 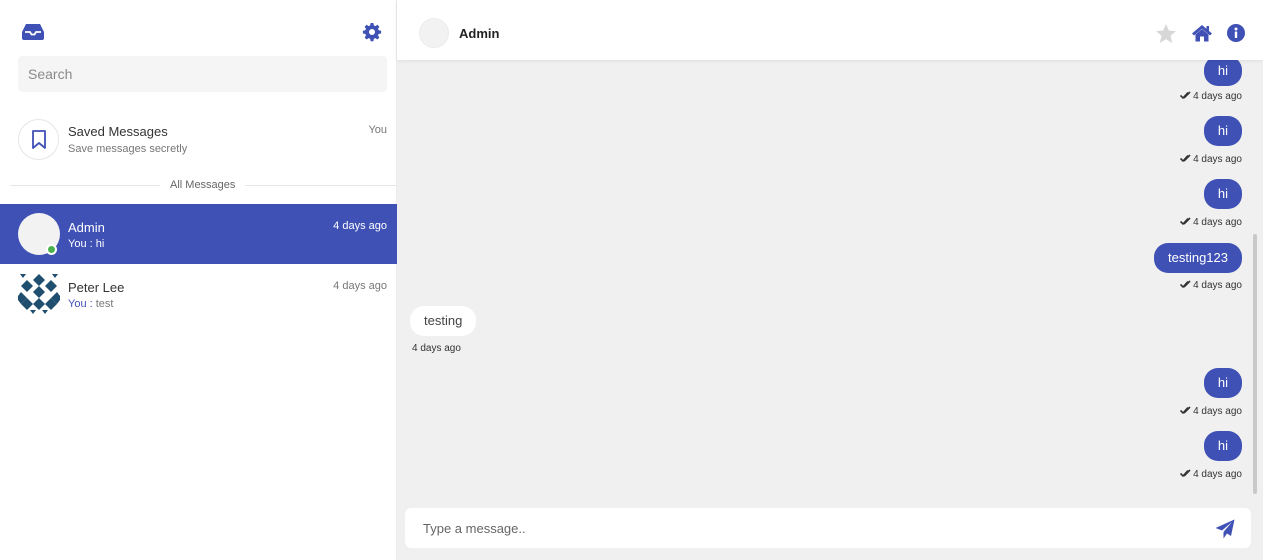 I want to click on last-message-text: test, so click(x=104, y=304).